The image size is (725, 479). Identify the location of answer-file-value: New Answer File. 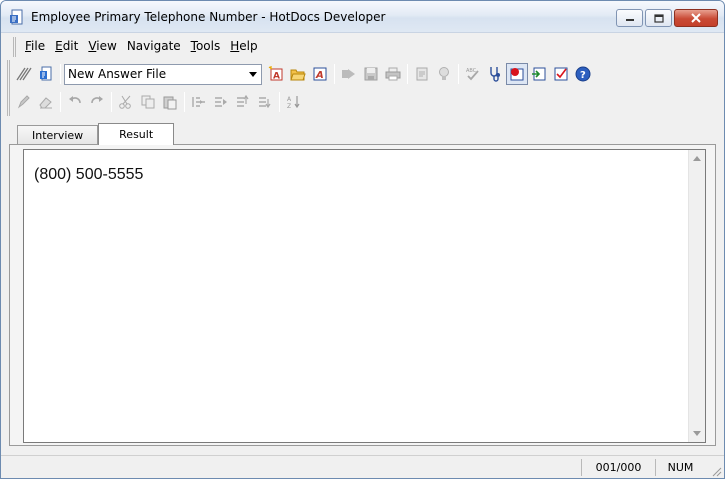
(117, 74).